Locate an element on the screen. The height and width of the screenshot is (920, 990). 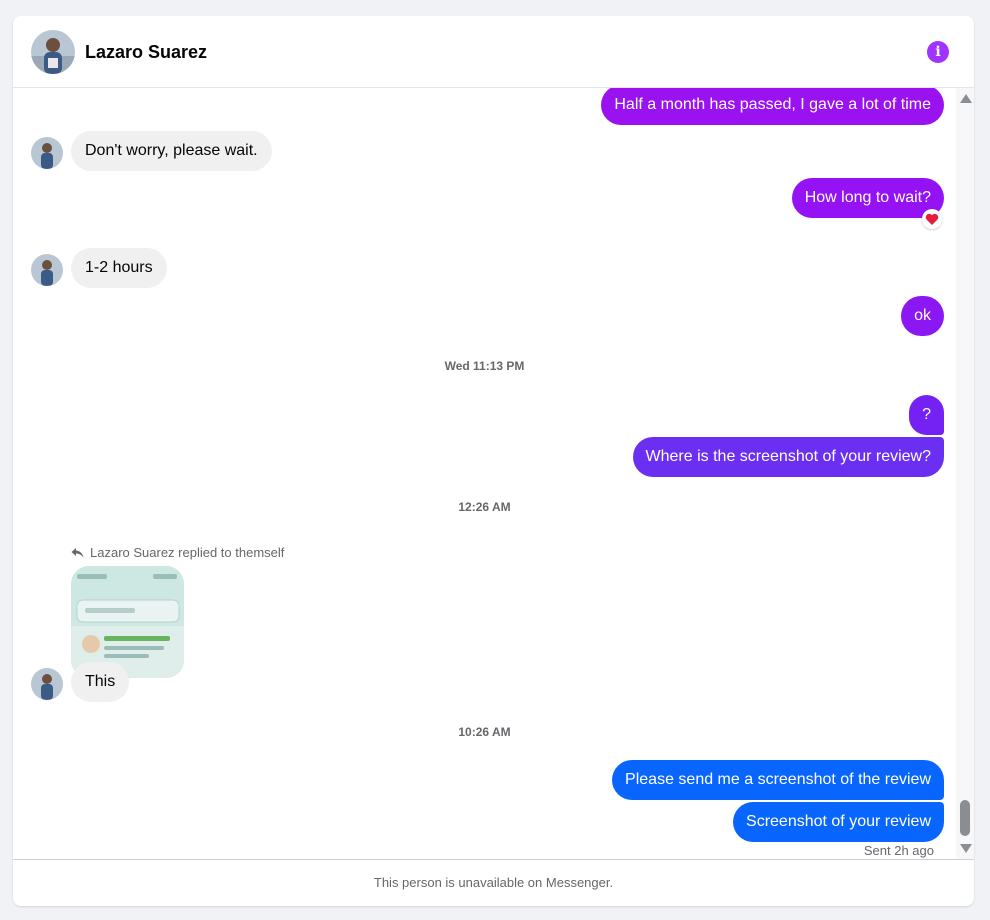
unavailable-notice: This person is unavailable on Messenger. is located at coordinates (493, 882).